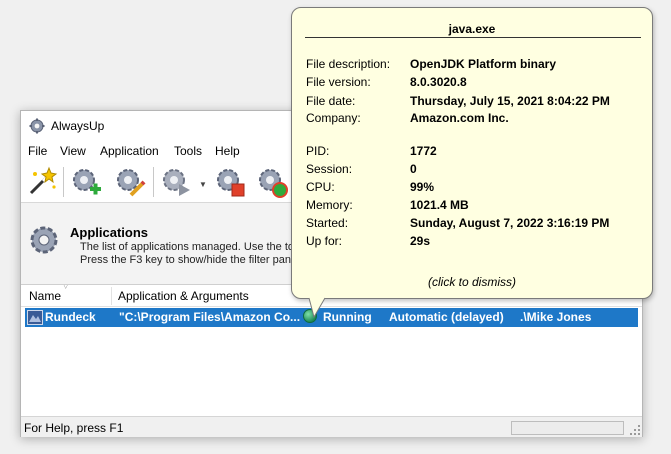 Image resolution: width=671 pixels, height=454 pixels. Describe the element at coordinates (176, 182) in the screenshot. I see `start-application-icon` at that location.